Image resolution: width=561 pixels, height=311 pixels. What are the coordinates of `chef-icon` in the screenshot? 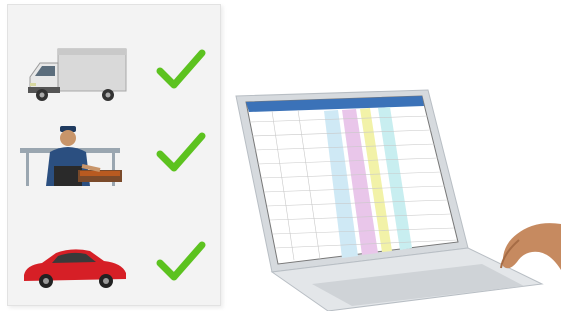 It's located at (71, 156).